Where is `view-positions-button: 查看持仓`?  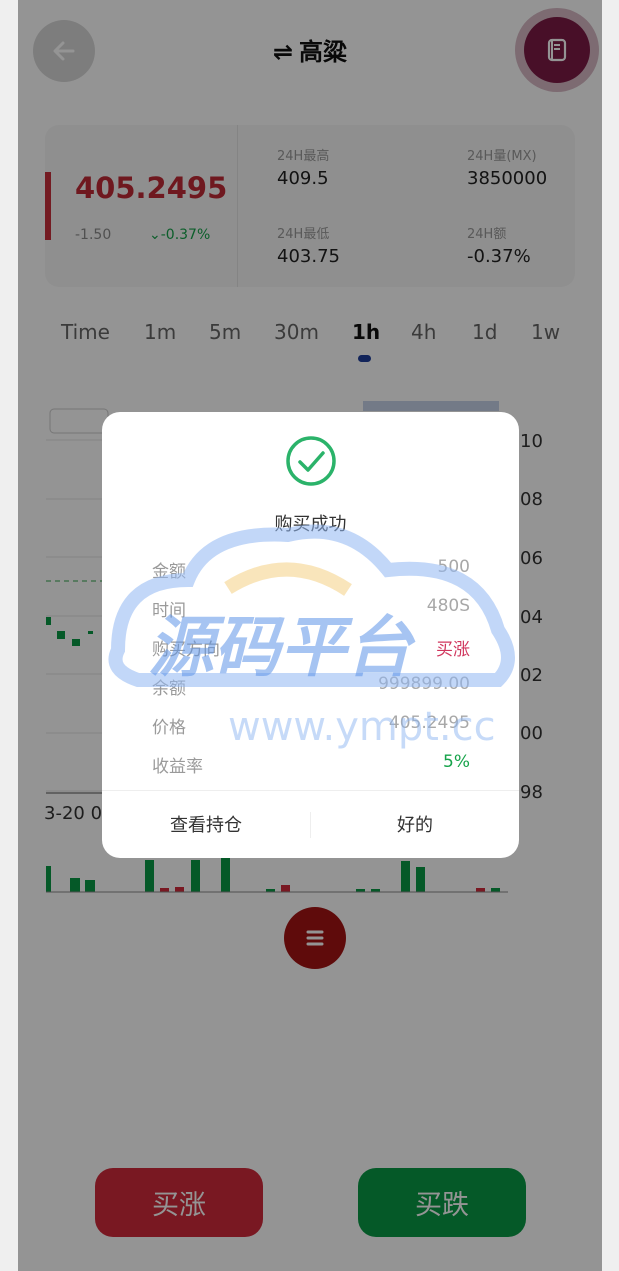 view-positions-button: 查看持仓 is located at coordinates (206, 824).